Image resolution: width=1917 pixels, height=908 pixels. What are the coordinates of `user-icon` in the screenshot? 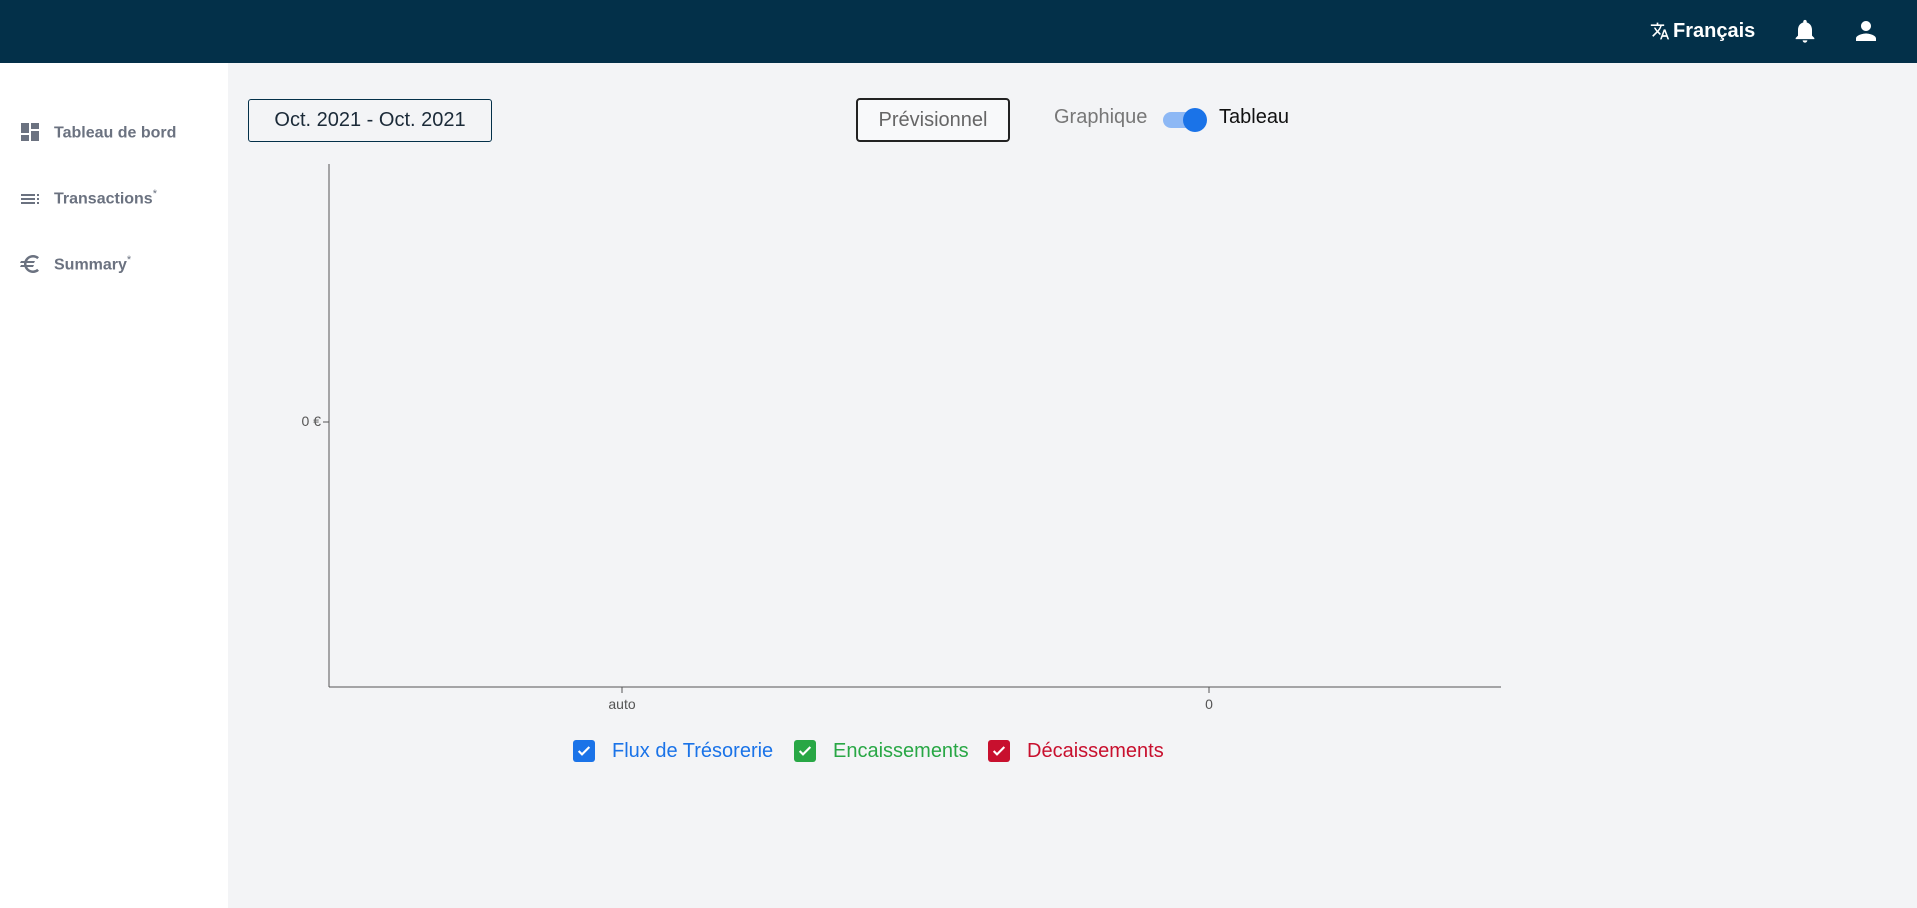 It's located at (1866, 31).